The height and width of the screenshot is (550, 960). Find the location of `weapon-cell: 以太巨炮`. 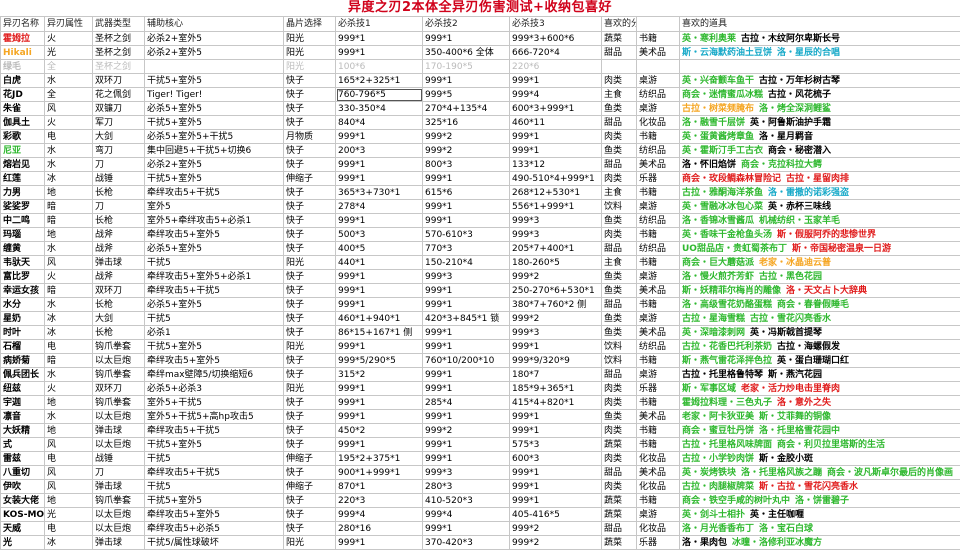

weapon-cell: 以太巨炮 is located at coordinates (119, 417).